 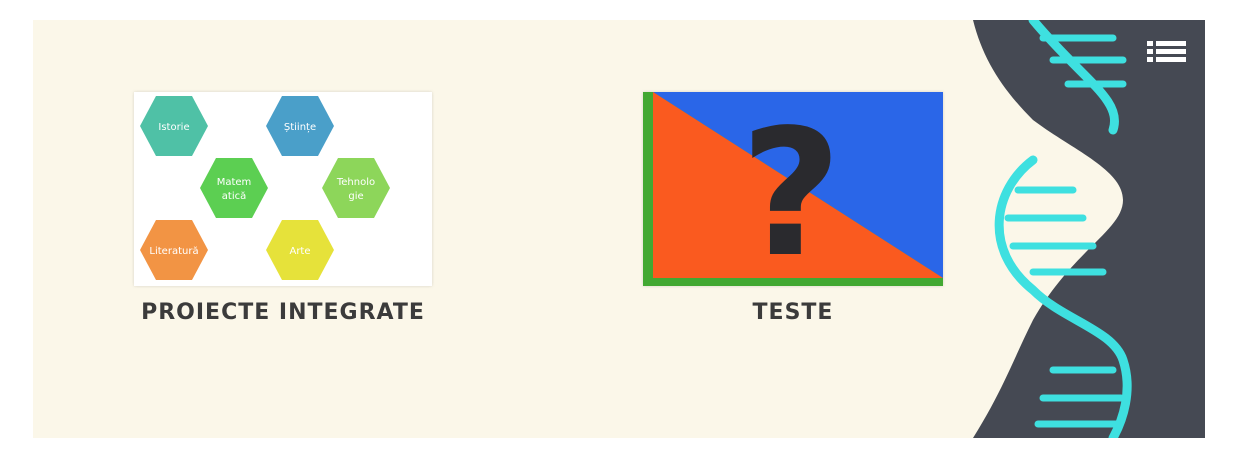 I want to click on svg-text: Matem, so click(x=234, y=182).